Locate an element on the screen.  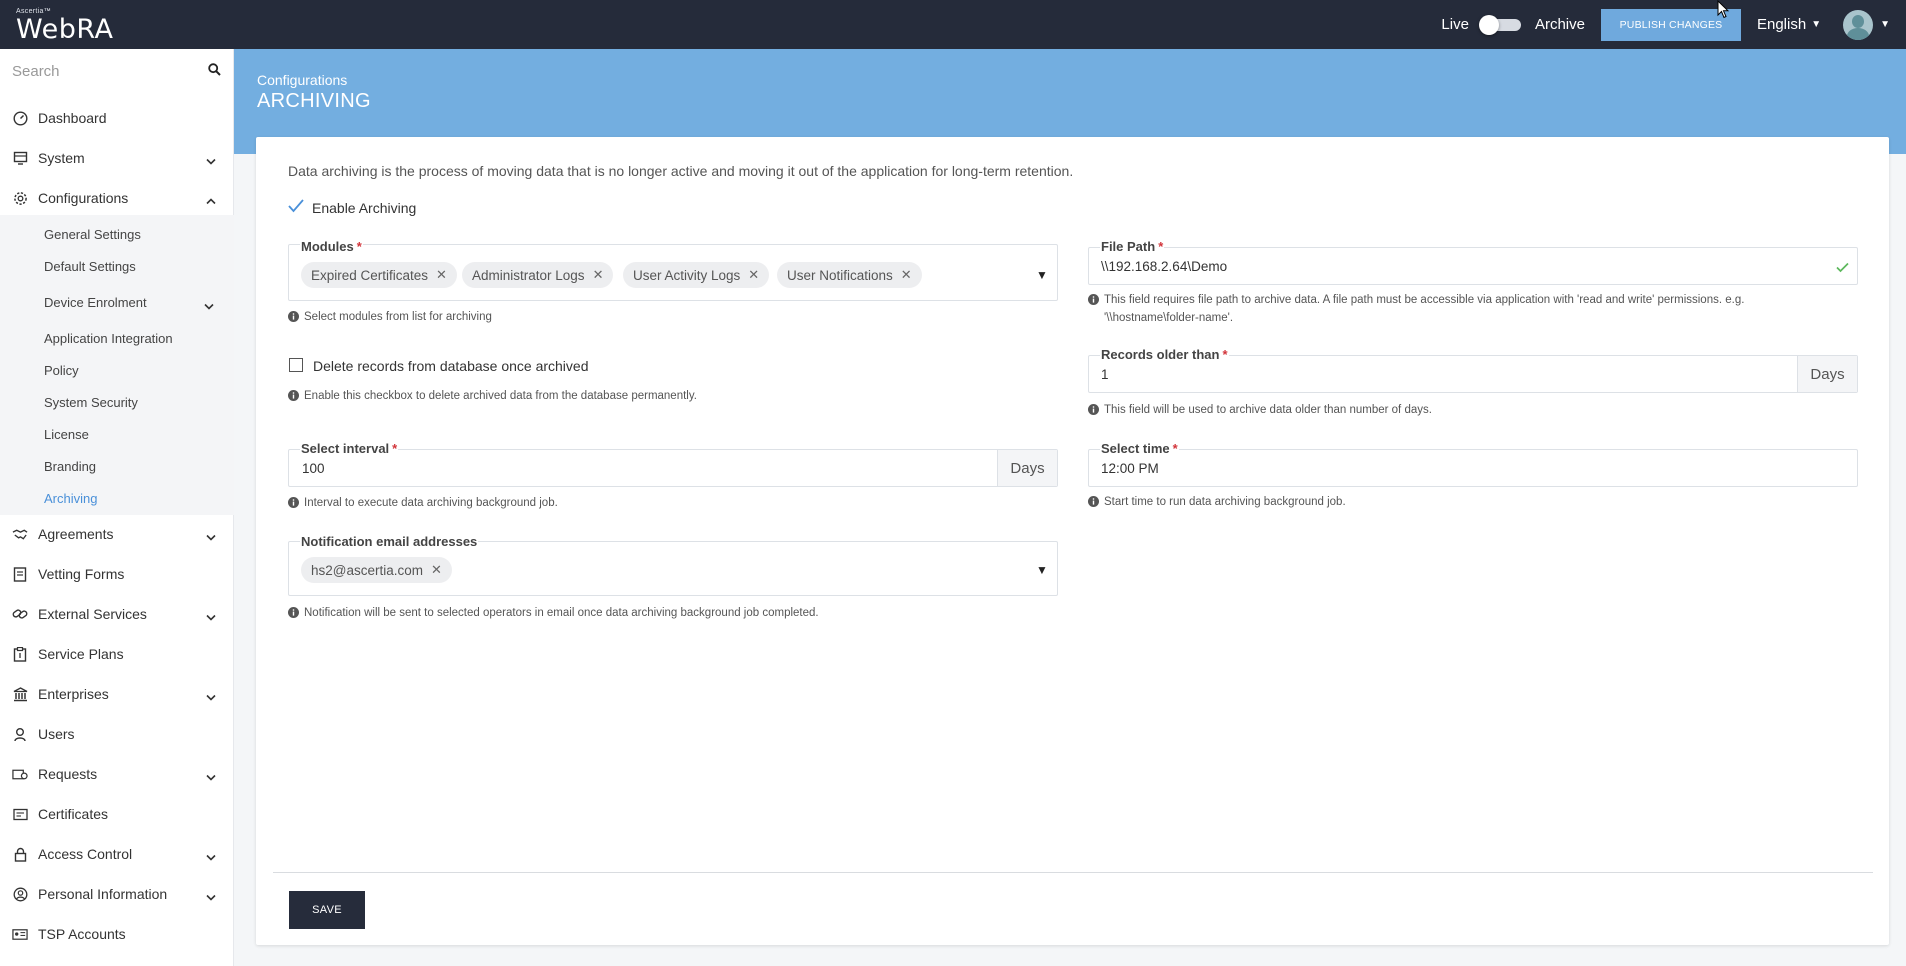
enable-archiving-checkbox: Enable Archiving is located at coordinates (352, 207).